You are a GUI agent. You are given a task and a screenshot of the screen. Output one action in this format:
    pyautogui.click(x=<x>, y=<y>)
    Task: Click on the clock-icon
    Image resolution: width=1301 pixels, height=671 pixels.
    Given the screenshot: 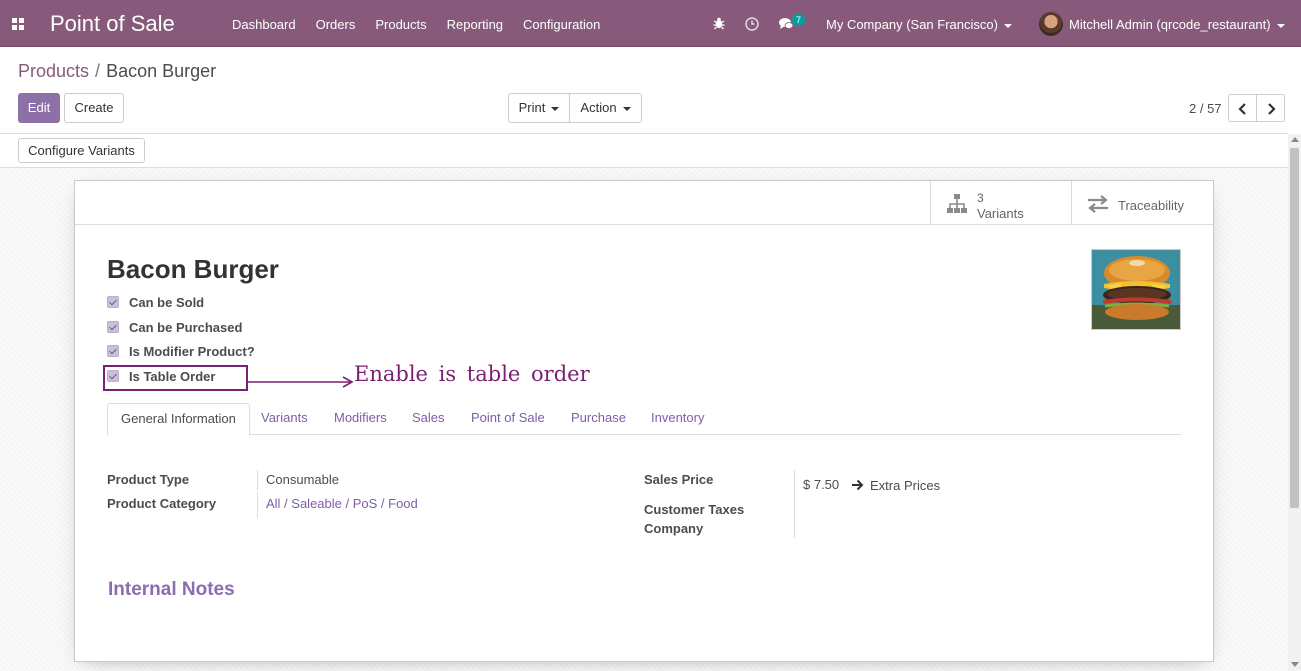 What is the action you would take?
    pyautogui.click(x=752, y=24)
    